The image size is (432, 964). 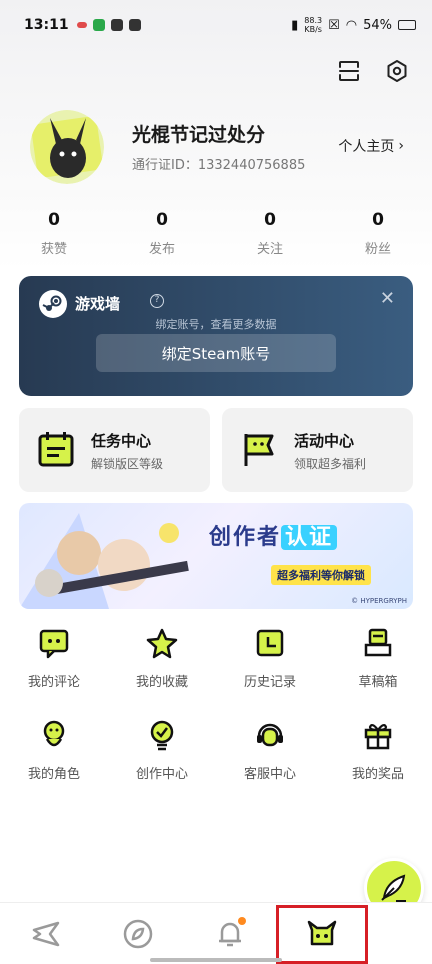 What do you see at coordinates (54, 643) in the screenshot?
I see `comment-icon` at bounding box center [54, 643].